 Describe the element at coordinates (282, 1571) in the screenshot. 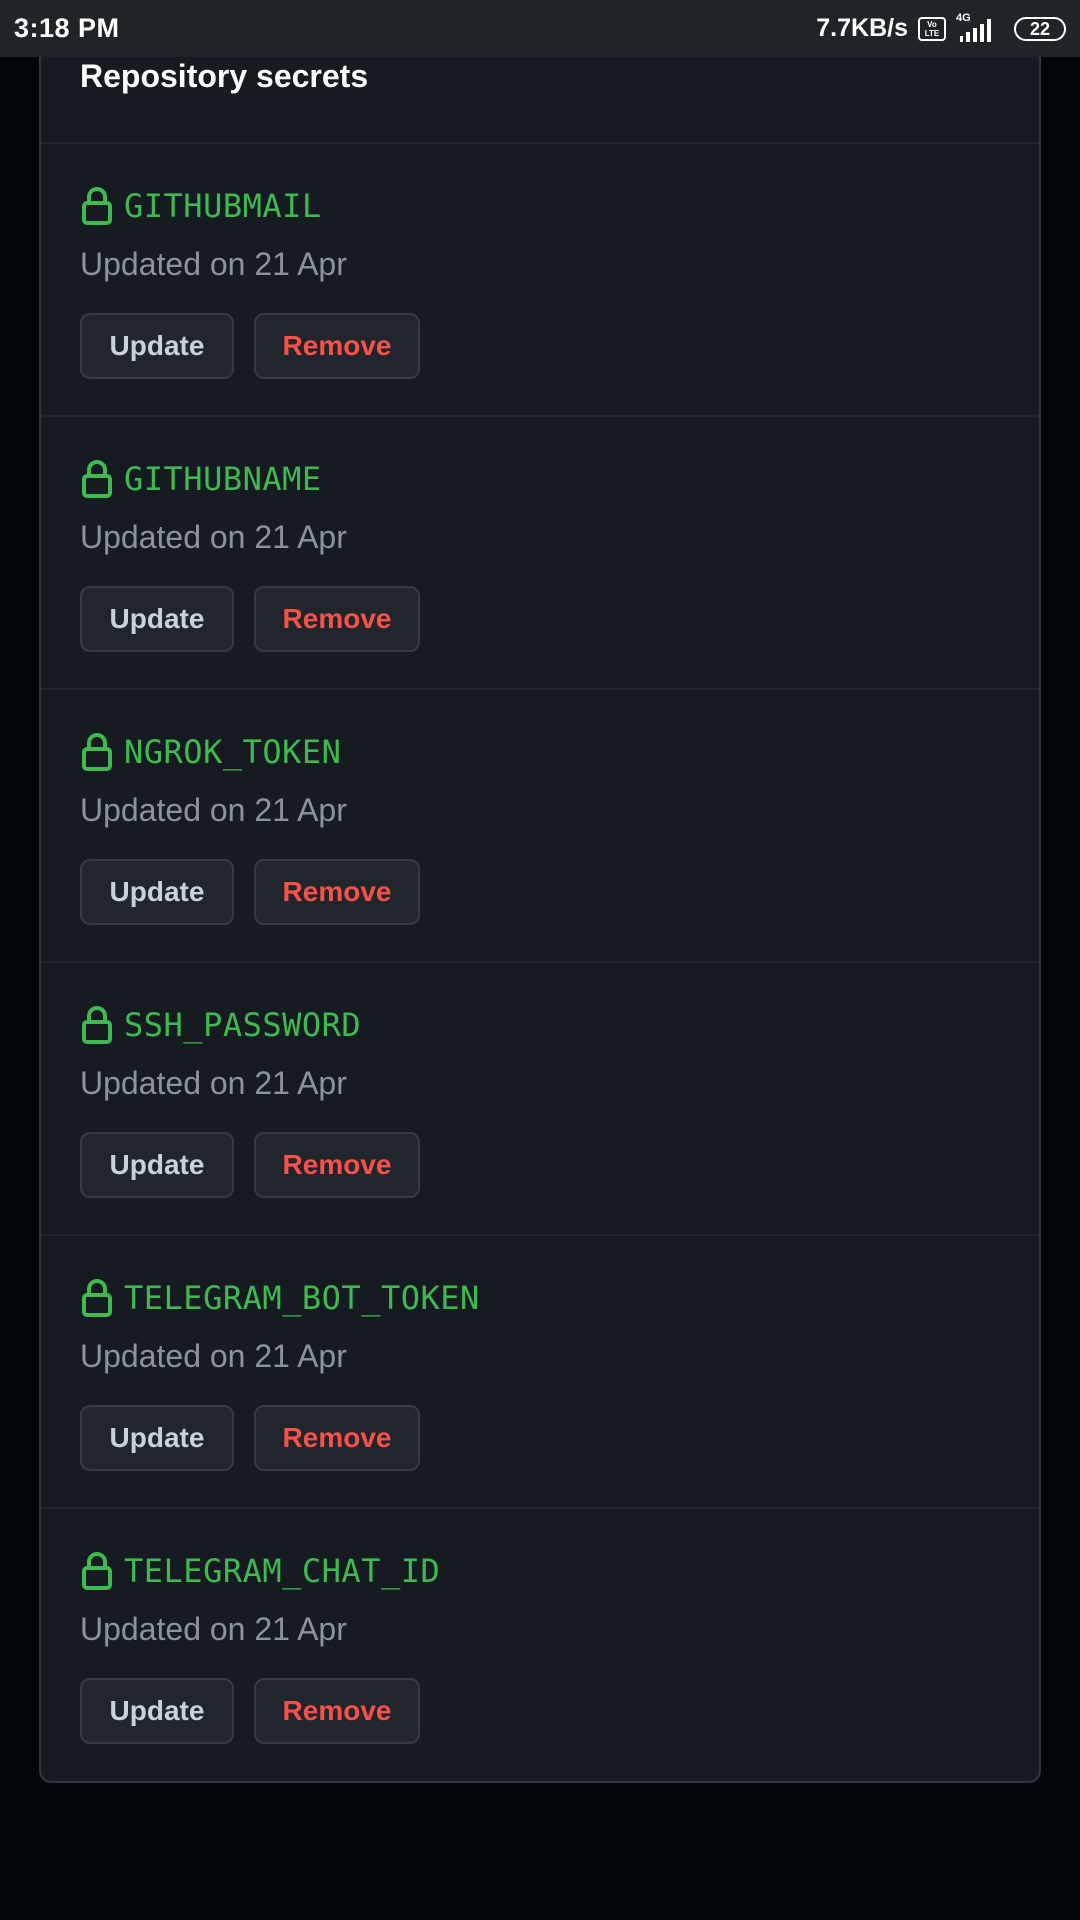

I see `secret-name: TELEGRAM_CHAT_ID` at that location.